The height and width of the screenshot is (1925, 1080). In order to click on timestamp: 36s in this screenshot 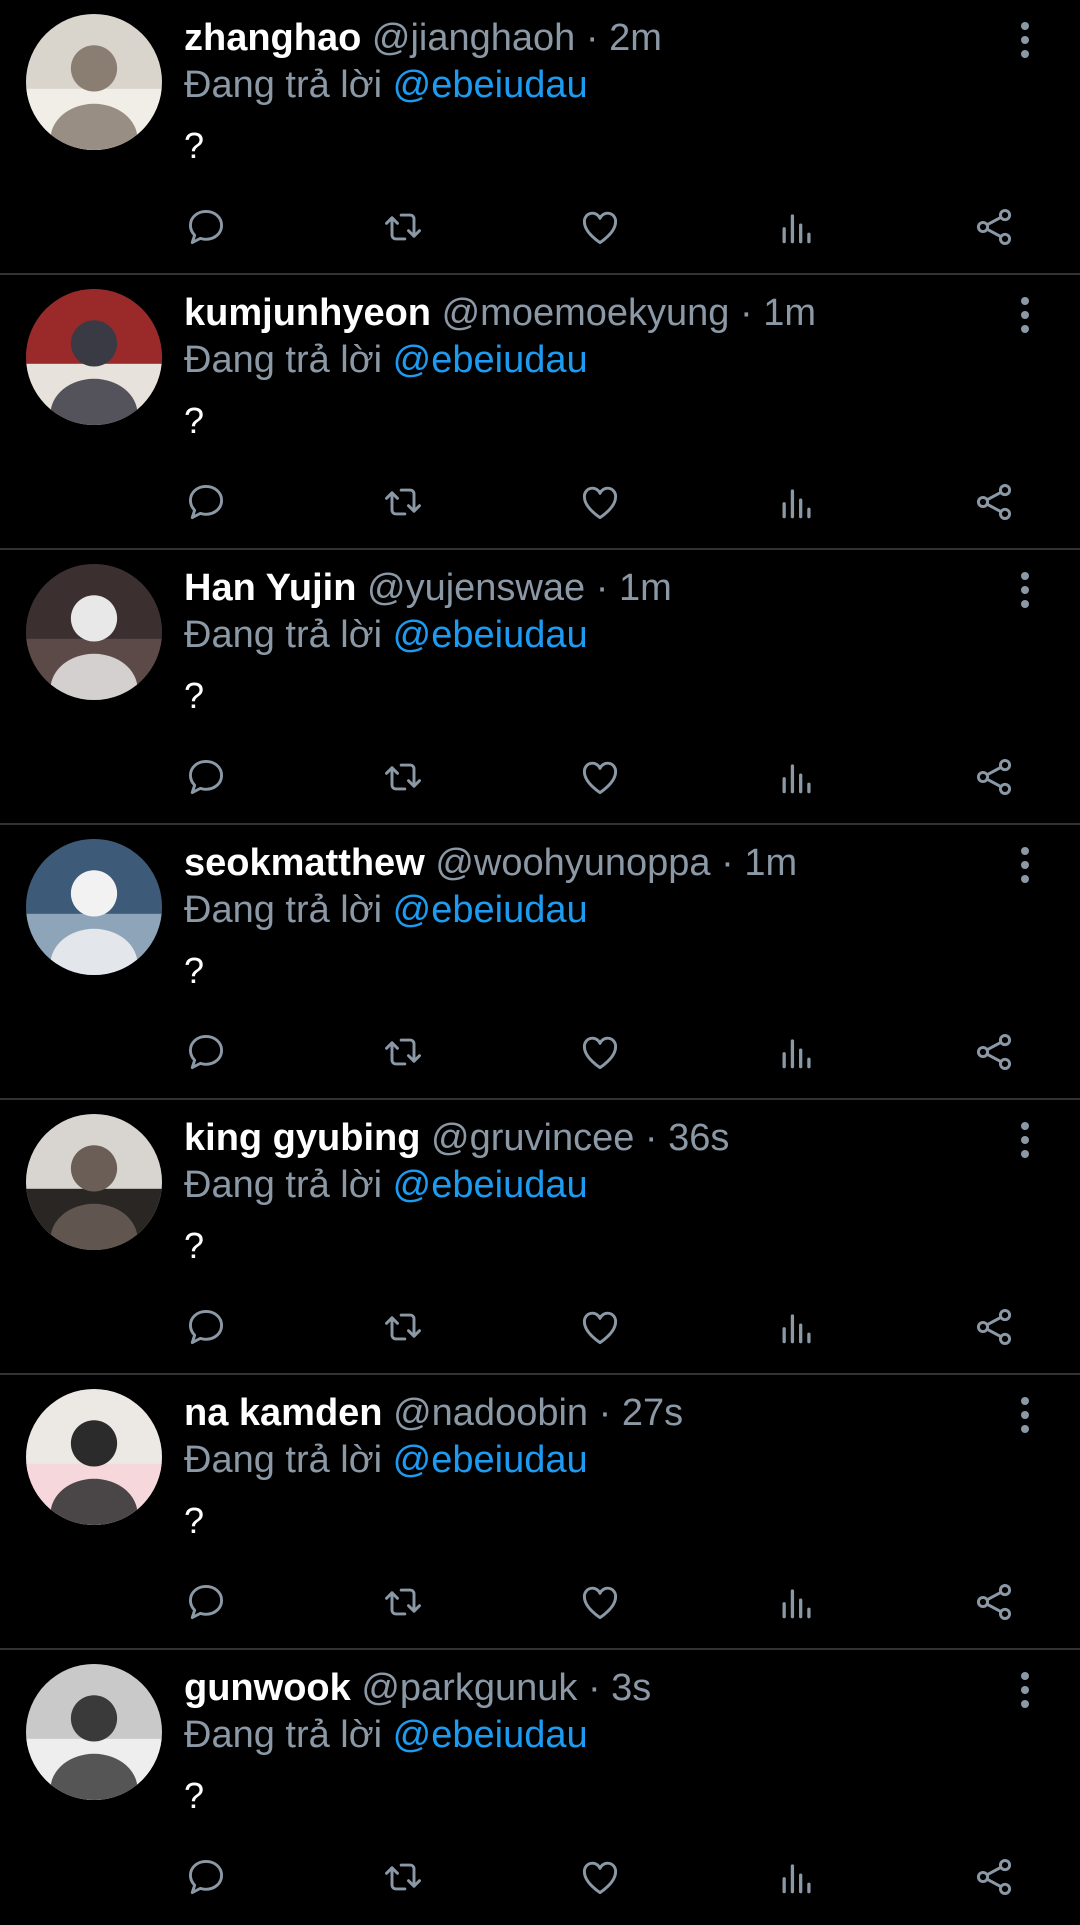, I will do `click(698, 1138)`.